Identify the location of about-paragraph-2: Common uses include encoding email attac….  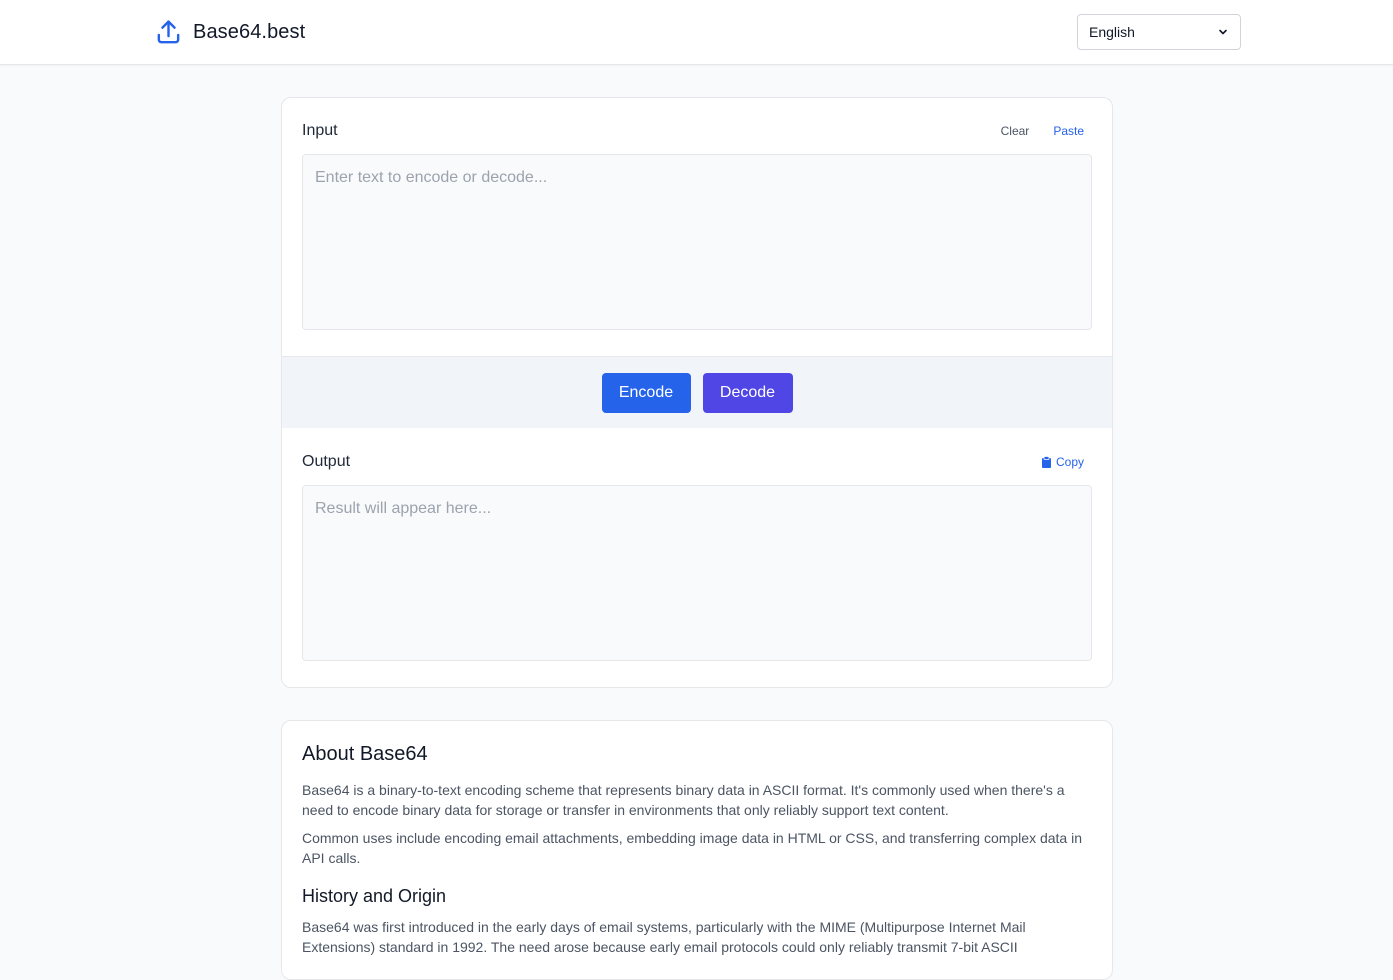
(692, 848).